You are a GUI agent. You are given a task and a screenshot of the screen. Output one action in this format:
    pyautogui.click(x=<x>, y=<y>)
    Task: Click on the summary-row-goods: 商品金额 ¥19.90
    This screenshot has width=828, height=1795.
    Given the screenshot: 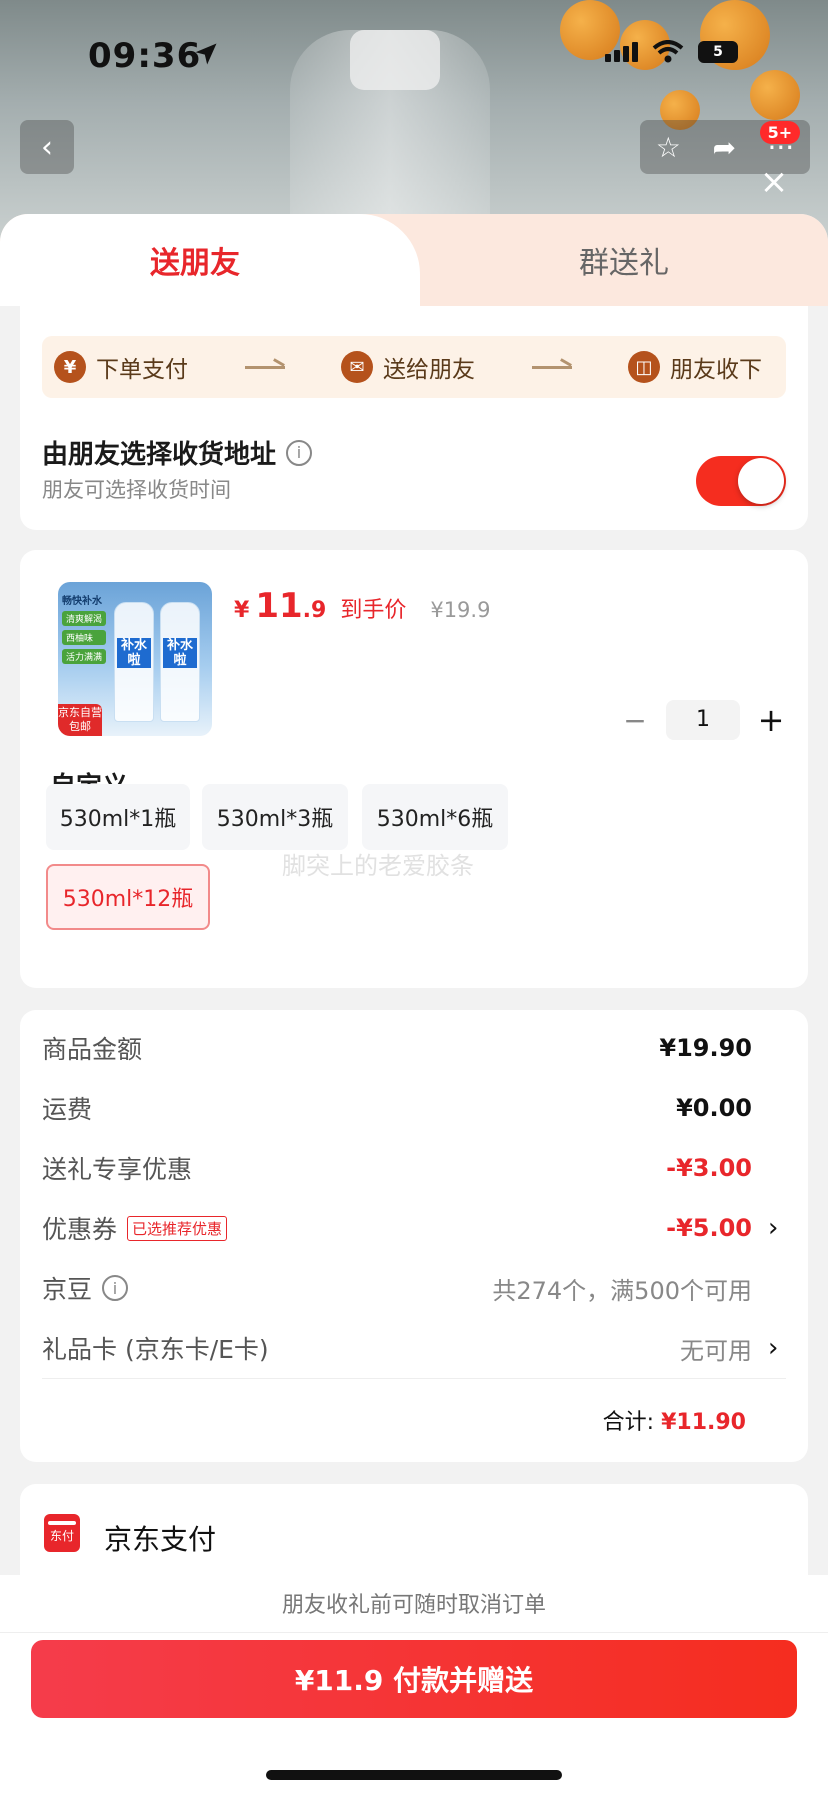 What is the action you would take?
    pyautogui.click(x=414, y=1048)
    